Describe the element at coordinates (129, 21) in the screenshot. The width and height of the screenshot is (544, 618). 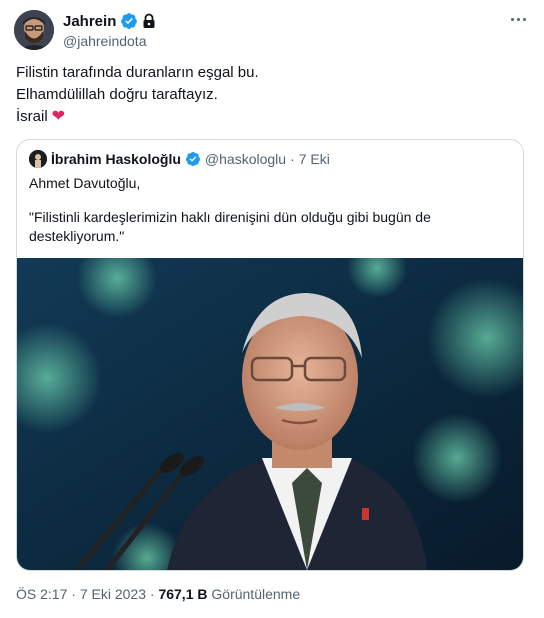
I see `verified-badge-icon` at that location.